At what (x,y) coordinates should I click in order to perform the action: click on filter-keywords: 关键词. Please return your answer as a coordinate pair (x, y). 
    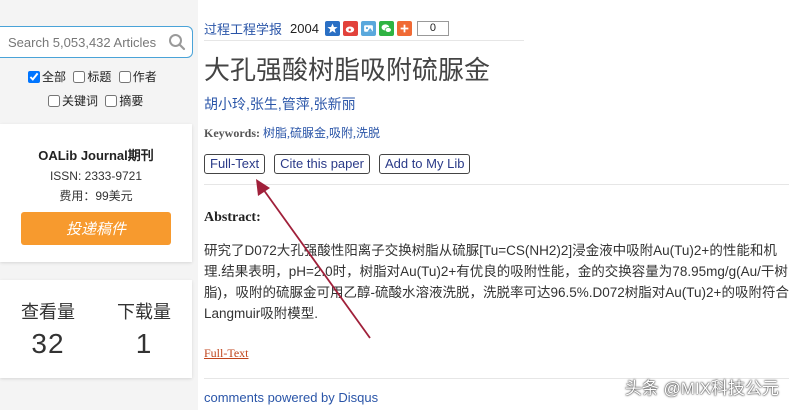
    Looking at the image, I should click on (73, 101).